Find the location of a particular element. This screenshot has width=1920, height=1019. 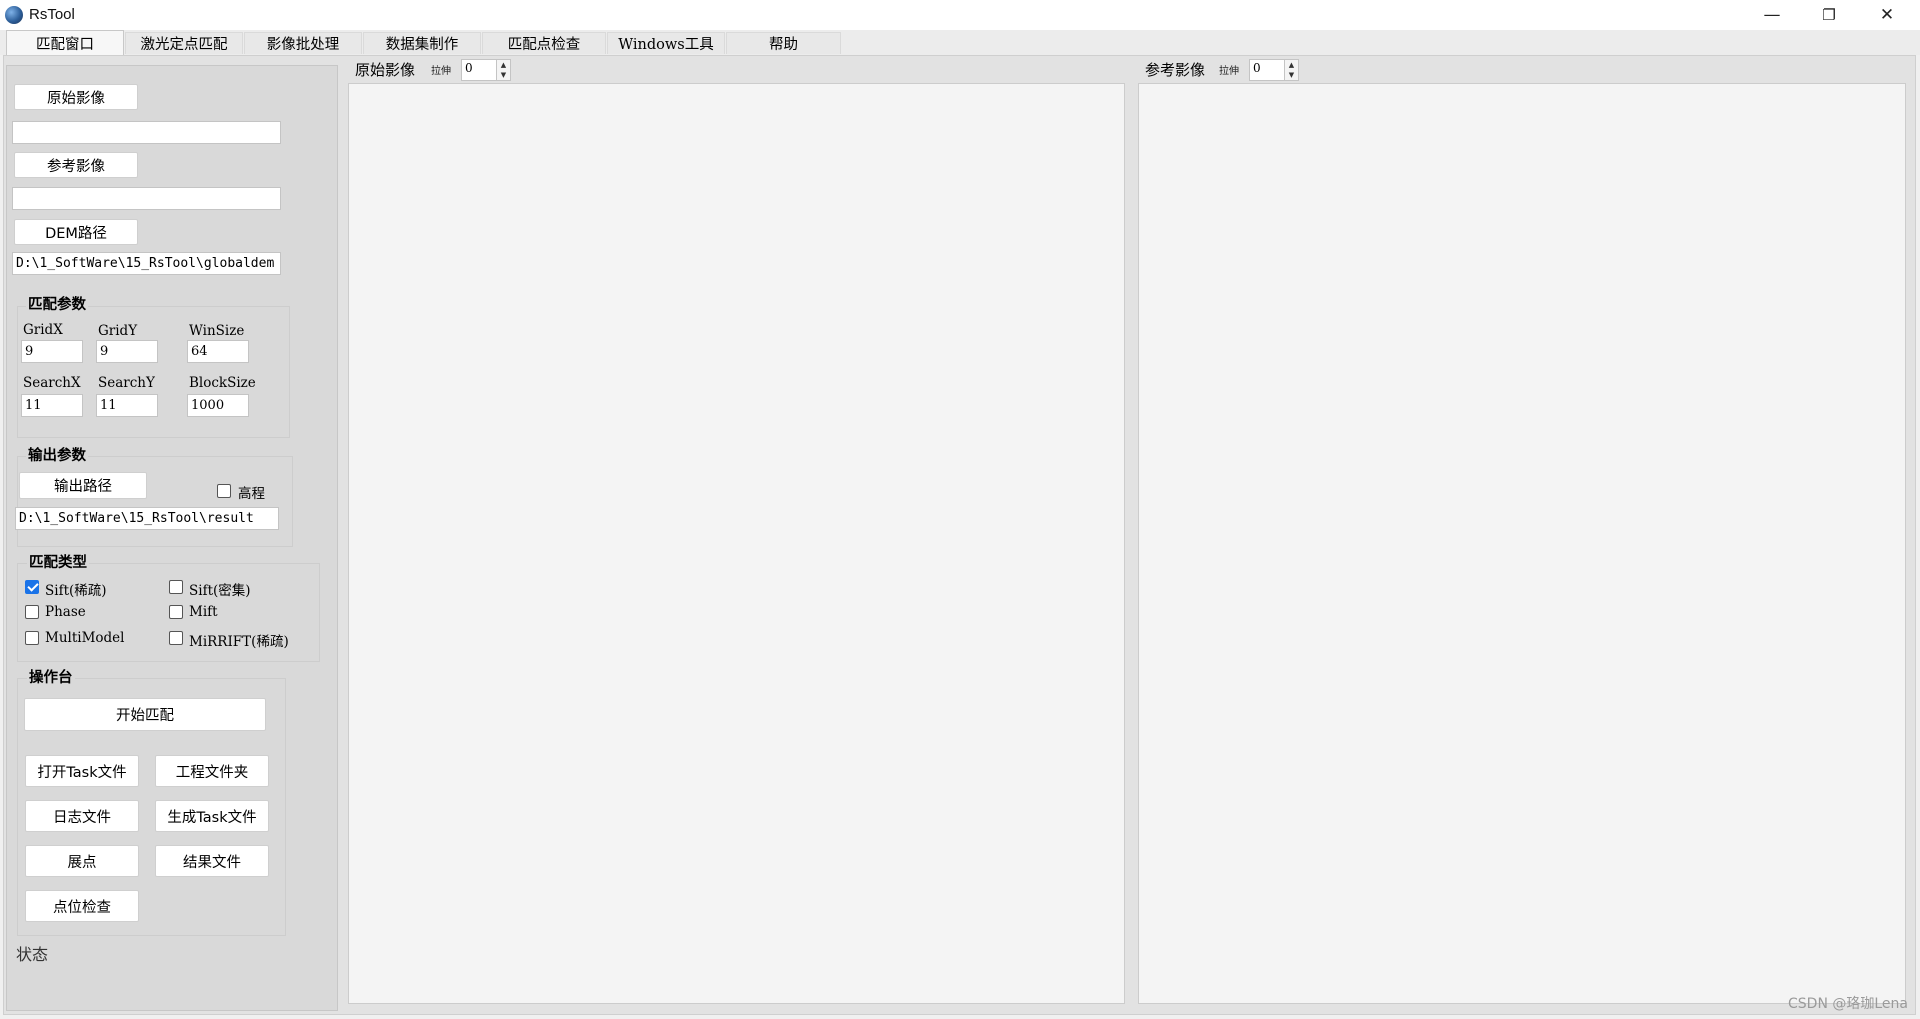

searchy-input: 11 is located at coordinates (127, 405).